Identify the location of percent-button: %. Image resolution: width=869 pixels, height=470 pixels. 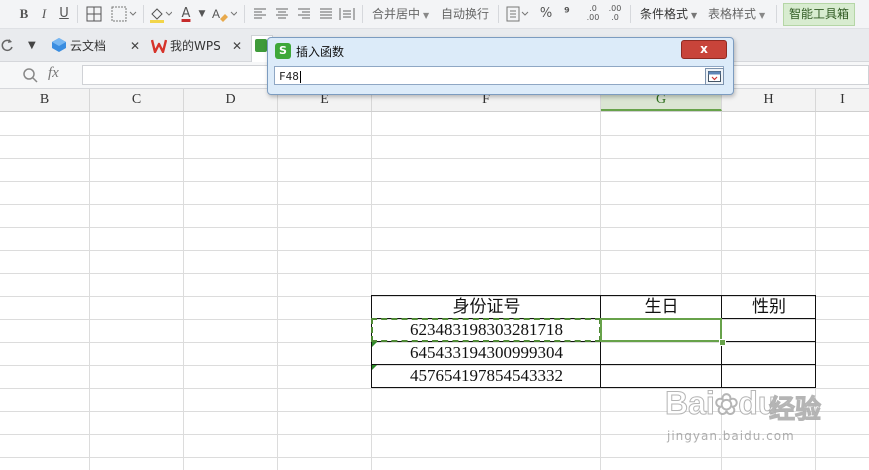
(546, 14).